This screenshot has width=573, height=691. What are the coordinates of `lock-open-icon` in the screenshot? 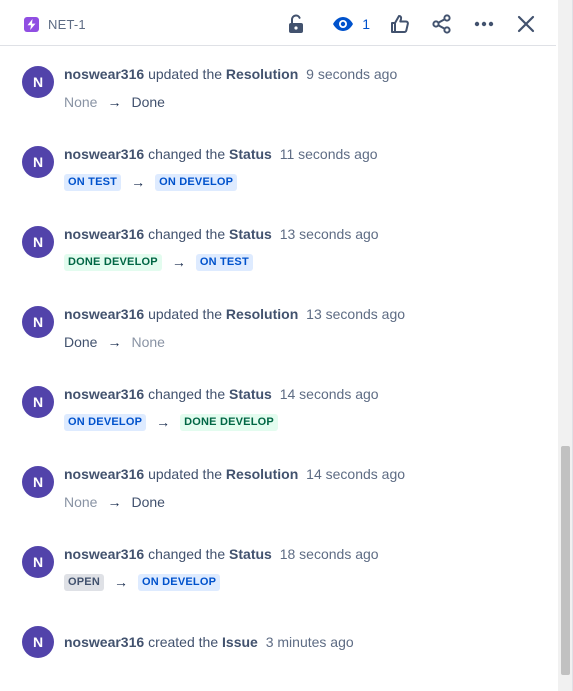 It's located at (296, 23).